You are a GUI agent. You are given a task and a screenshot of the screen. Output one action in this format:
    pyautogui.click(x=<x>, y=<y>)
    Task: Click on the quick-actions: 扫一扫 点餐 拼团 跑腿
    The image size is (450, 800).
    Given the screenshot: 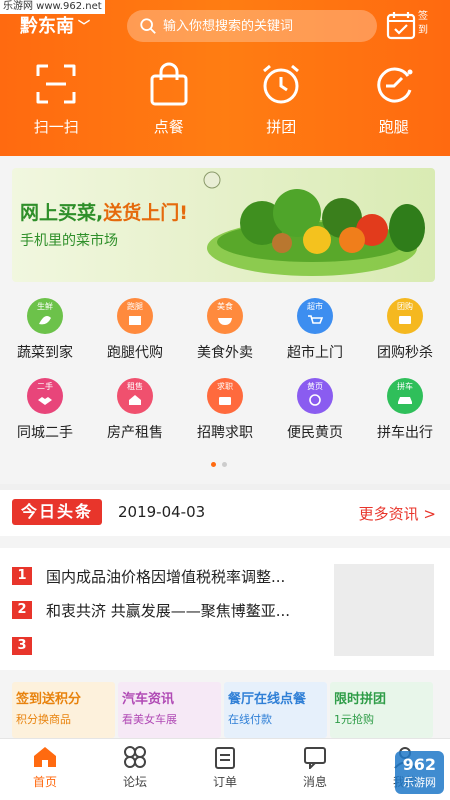 What is the action you would take?
    pyautogui.click(x=225, y=99)
    